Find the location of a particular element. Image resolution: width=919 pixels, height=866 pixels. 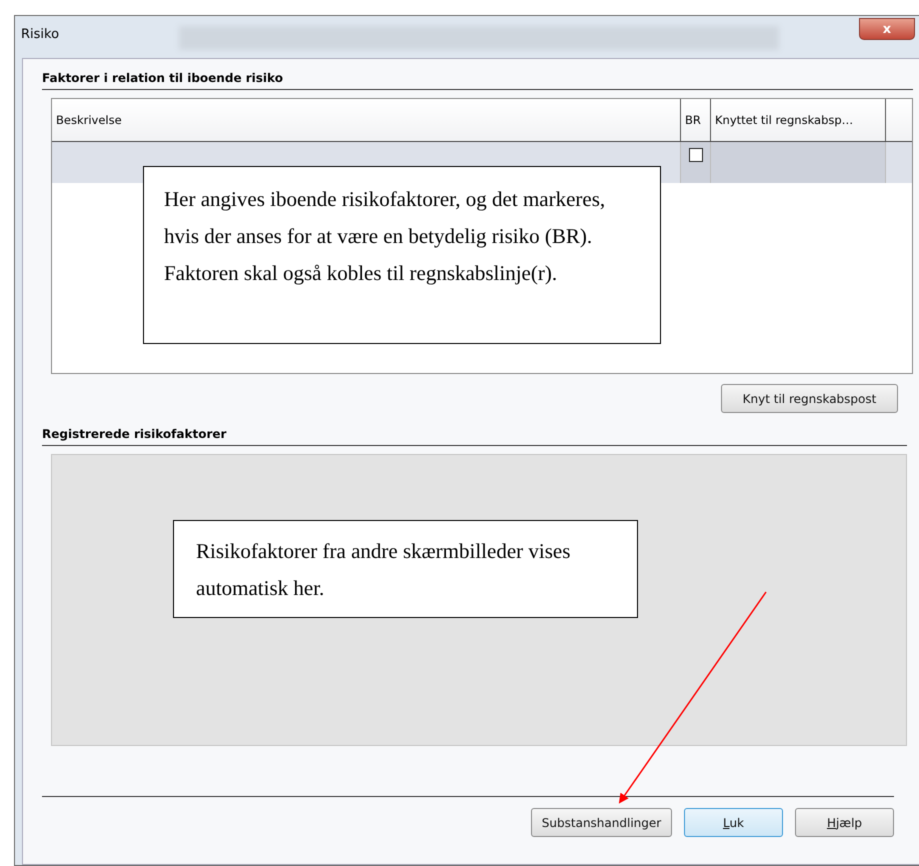

dialog-button: Hjælp is located at coordinates (844, 822).